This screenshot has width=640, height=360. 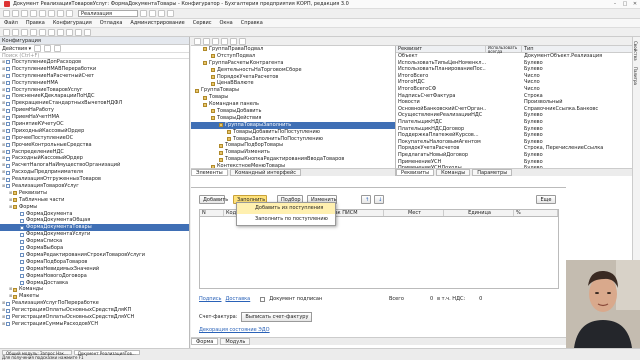 What do you see at coordinates (94, 296) in the screenshot?
I see `tree-item: ⊞ Макеты` at bounding box center [94, 296].